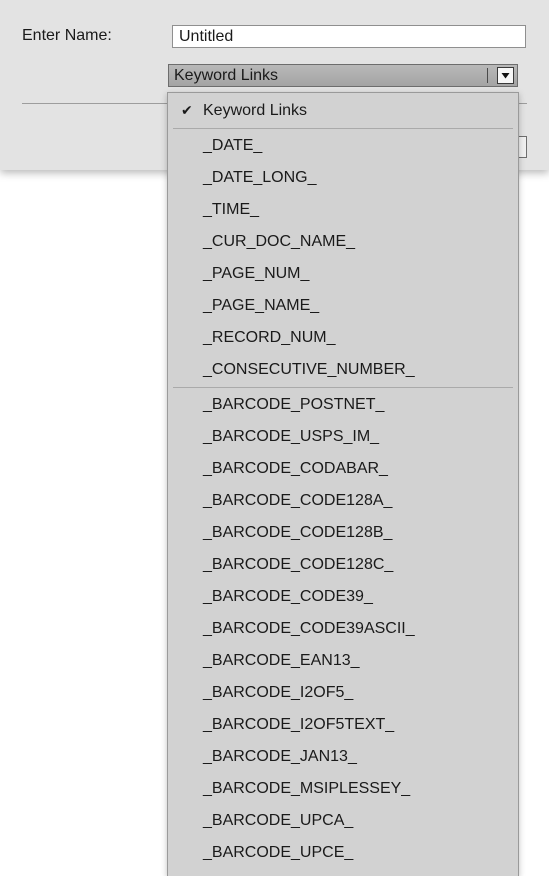  I want to click on menu-item: _PAGE_NUM_, so click(343, 274).